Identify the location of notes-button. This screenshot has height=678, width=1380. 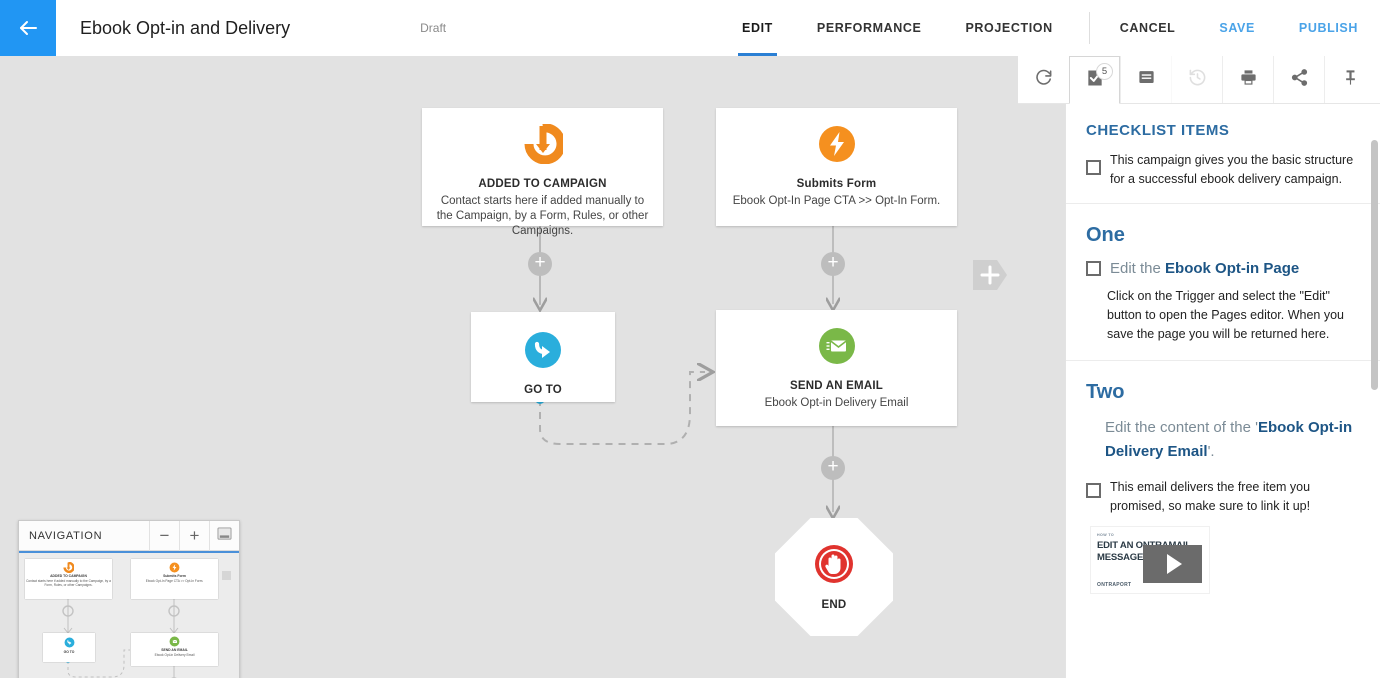
(1145, 79).